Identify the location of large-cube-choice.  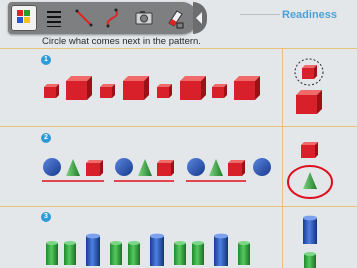
(309, 102).